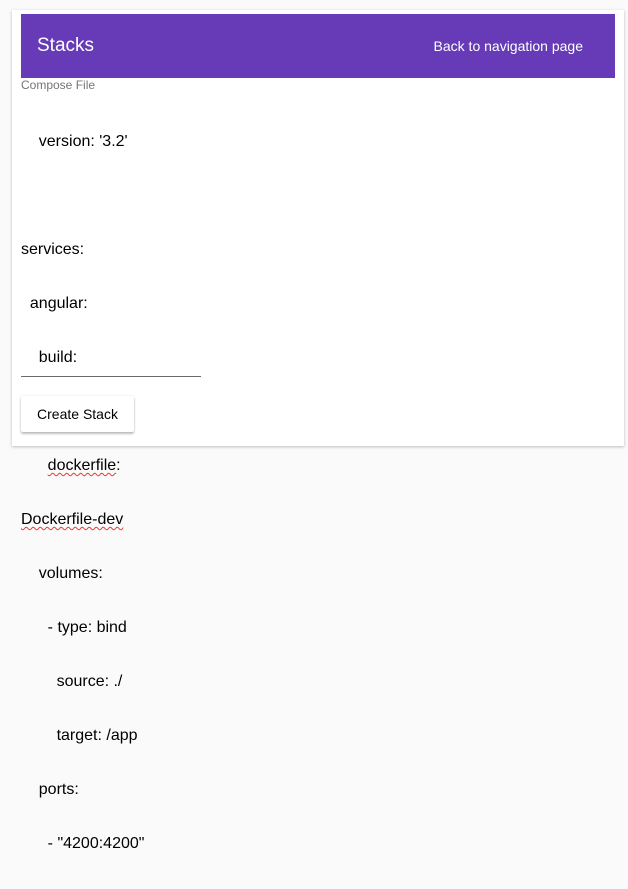 The image size is (628, 889). What do you see at coordinates (50, 789) in the screenshot?
I see `compose-line: ports:` at bounding box center [50, 789].